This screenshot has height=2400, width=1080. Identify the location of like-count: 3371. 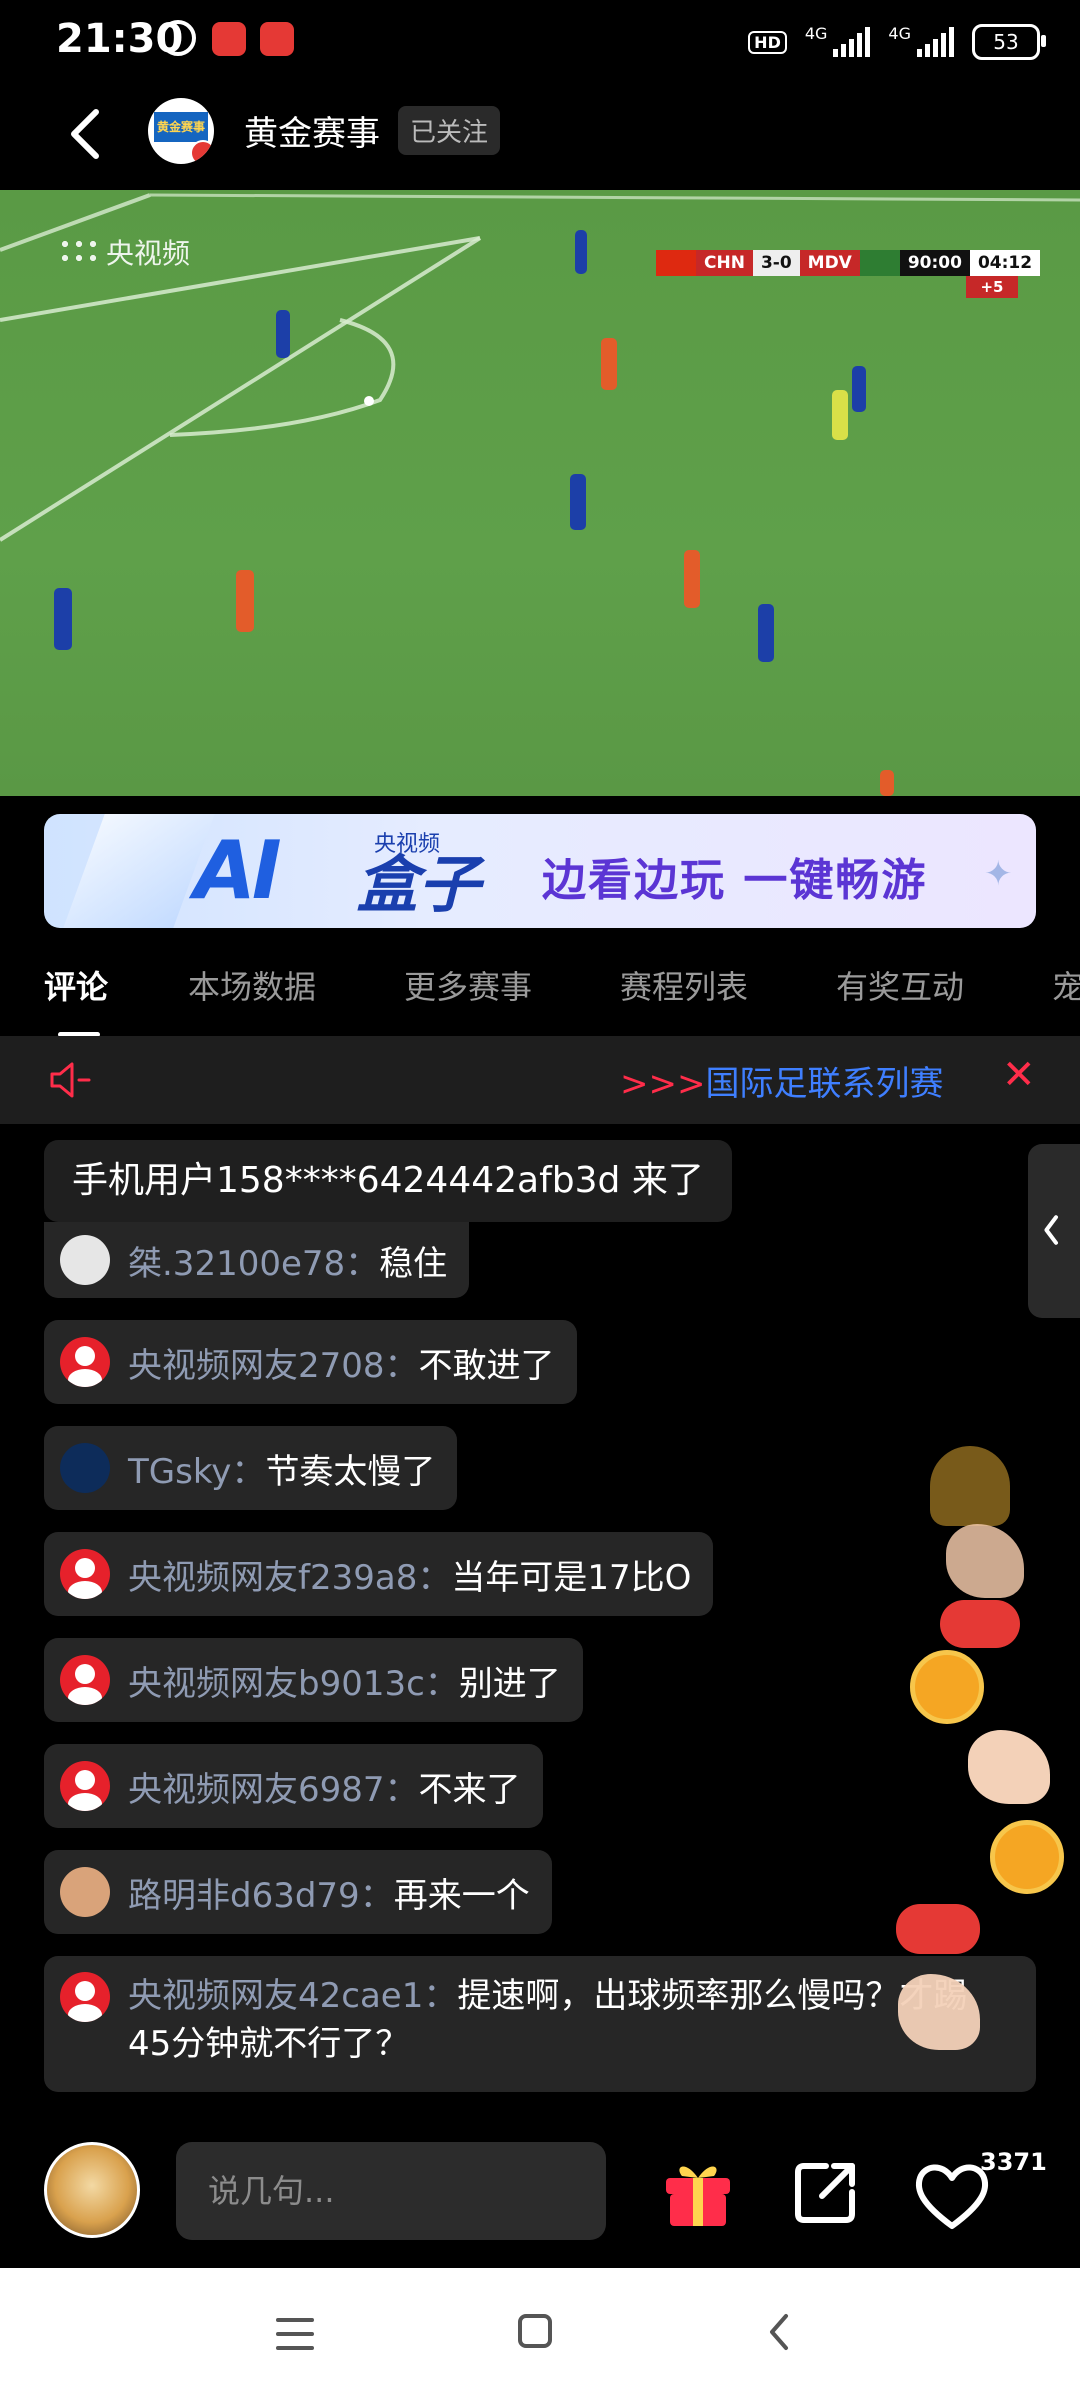
(1013, 2162).